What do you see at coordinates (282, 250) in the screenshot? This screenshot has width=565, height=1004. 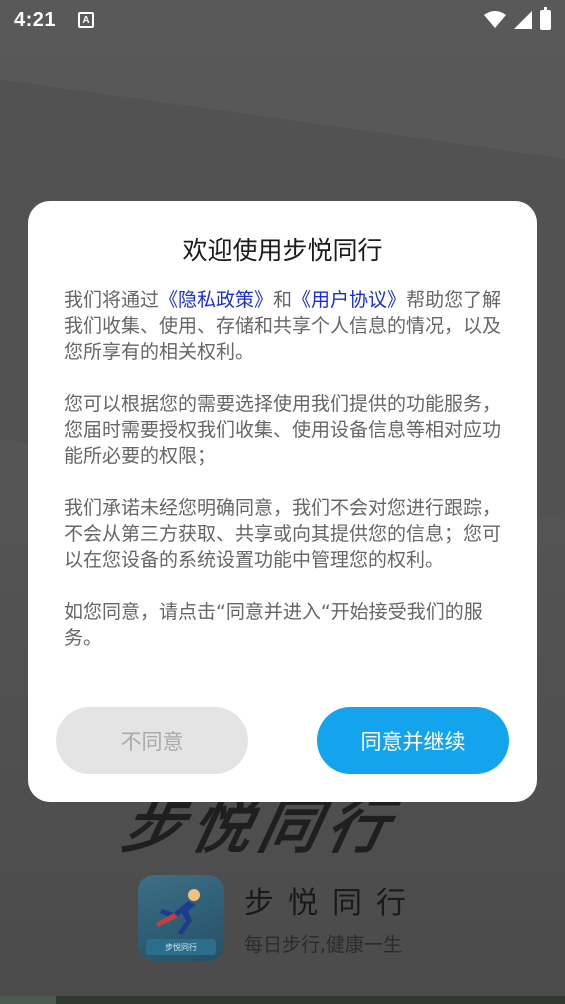 I see `dialog-title: 欢迎使用步悦同行` at bounding box center [282, 250].